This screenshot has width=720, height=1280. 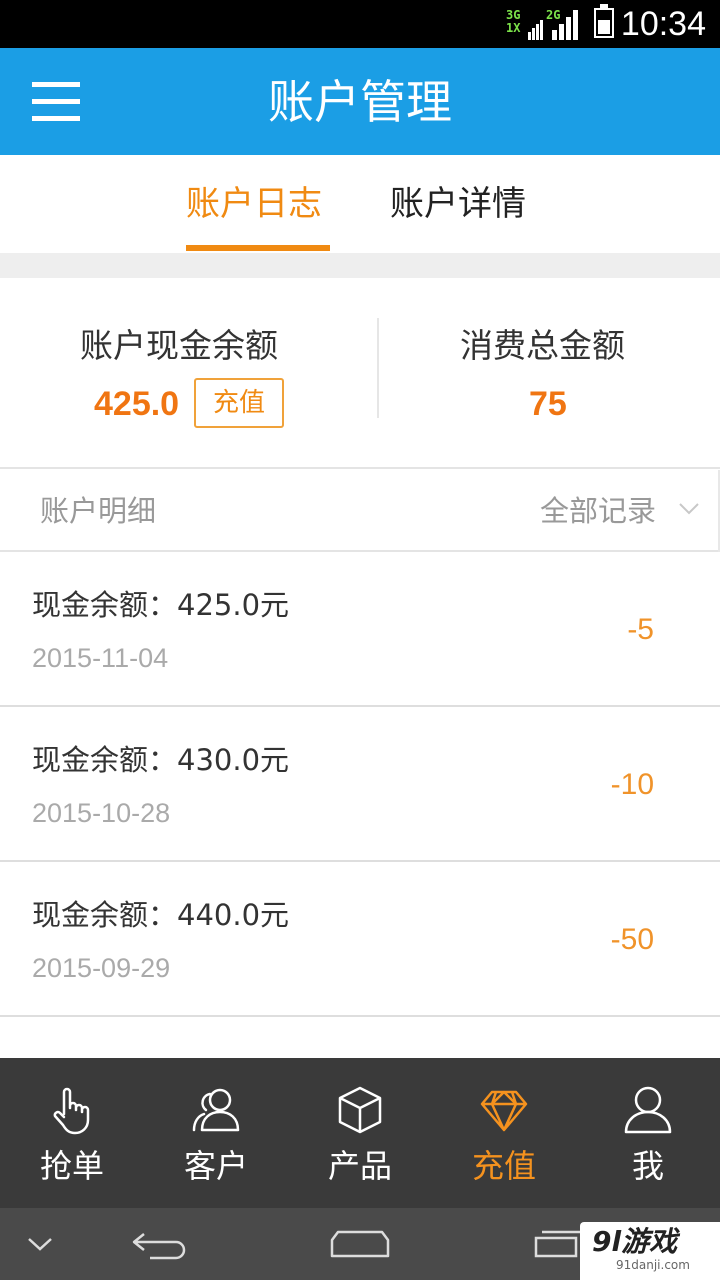 What do you see at coordinates (239, 403) in the screenshot?
I see `recharge-button: 充值` at bounding box center [239, 403].